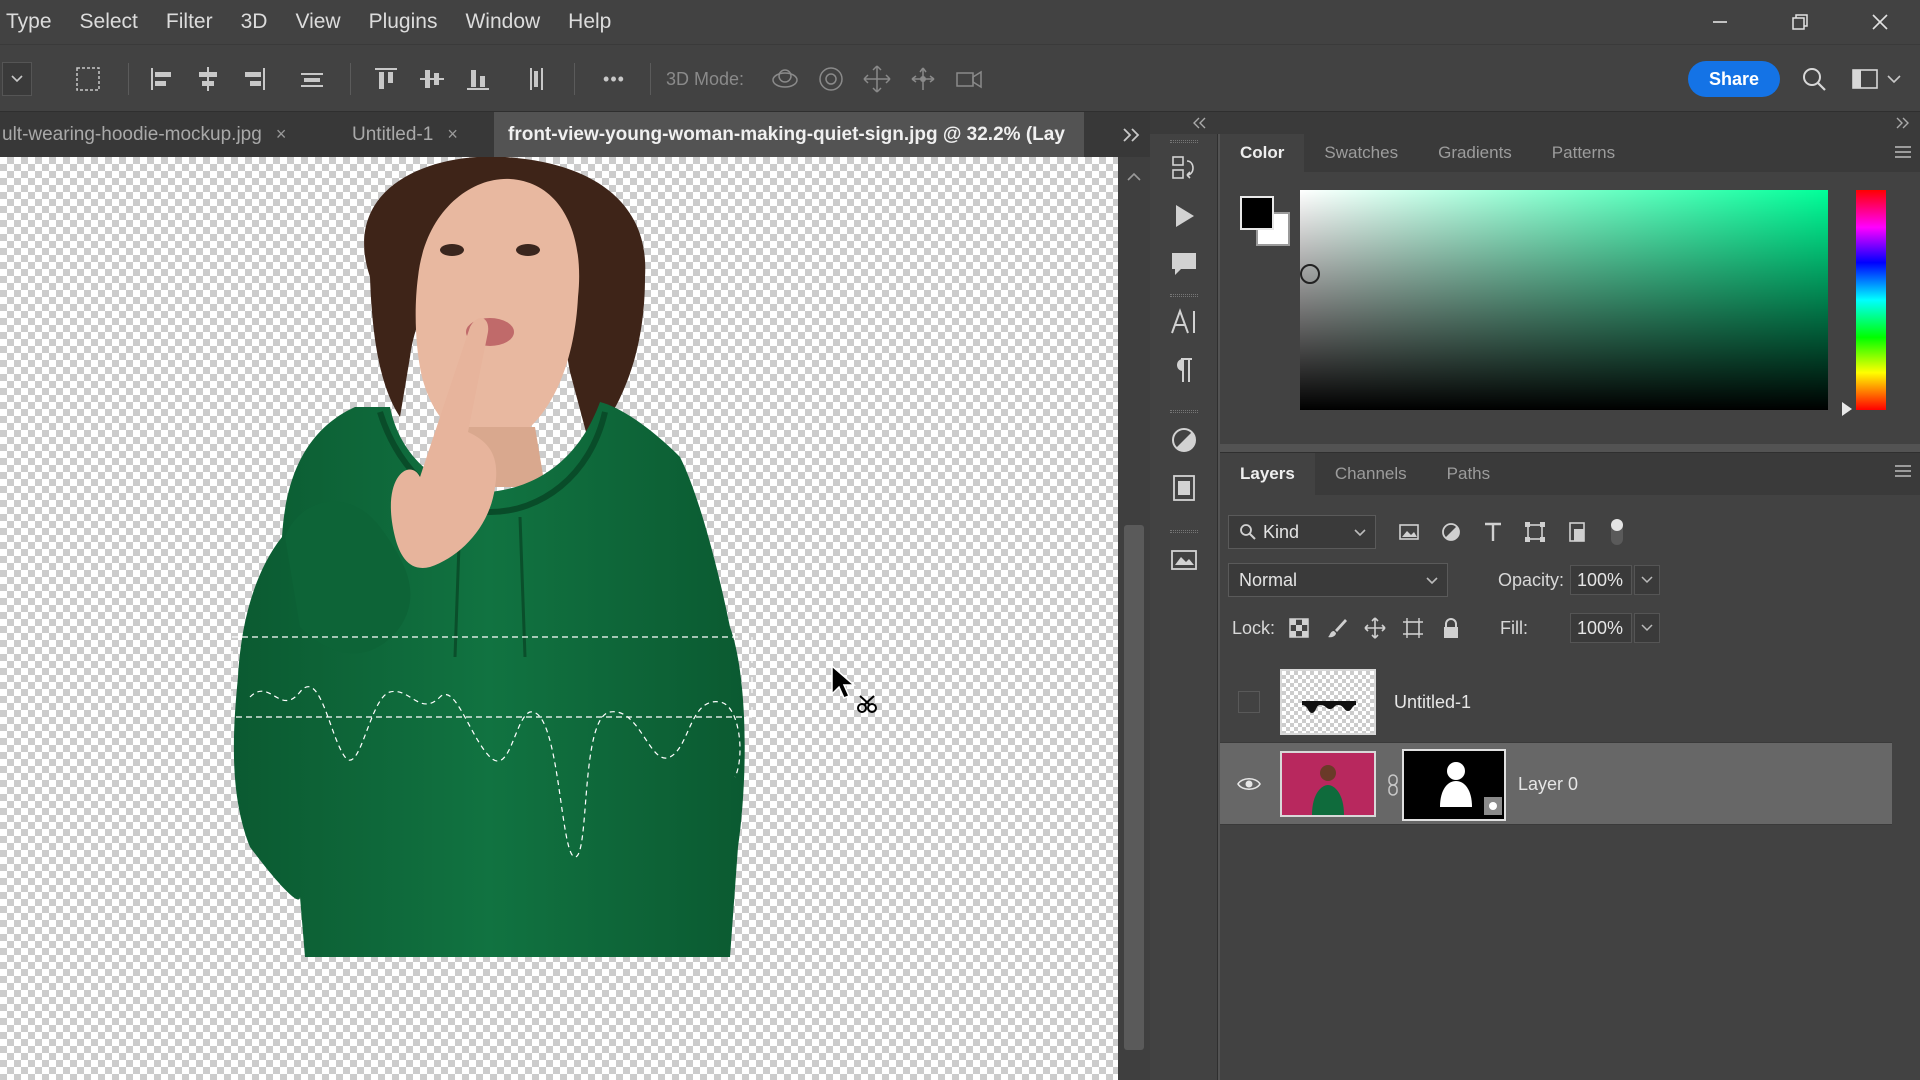  Describe the element at coordinates (165, 134) in the screenshot. I see `doc-tab-hoodie-mockup: ult-wearing-hoodie-mockup.jpg ×` at that location.